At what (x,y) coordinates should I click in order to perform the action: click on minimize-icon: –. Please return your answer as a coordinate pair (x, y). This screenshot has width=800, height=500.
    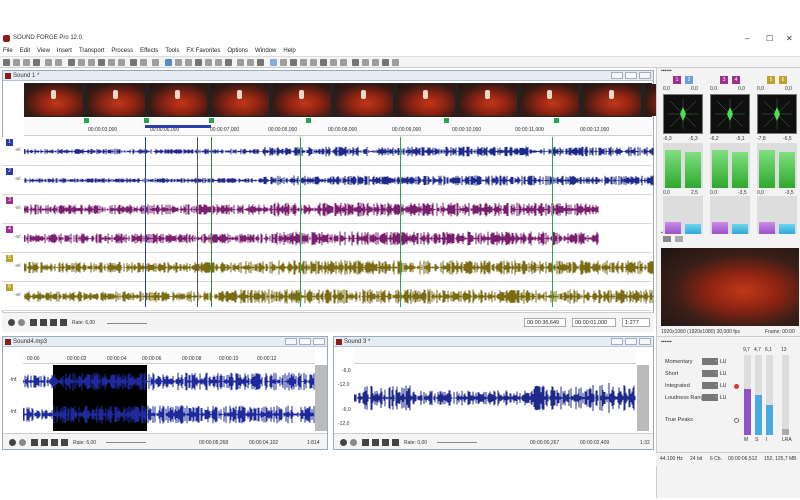
    Looking at the image, I should click on (747, 38).